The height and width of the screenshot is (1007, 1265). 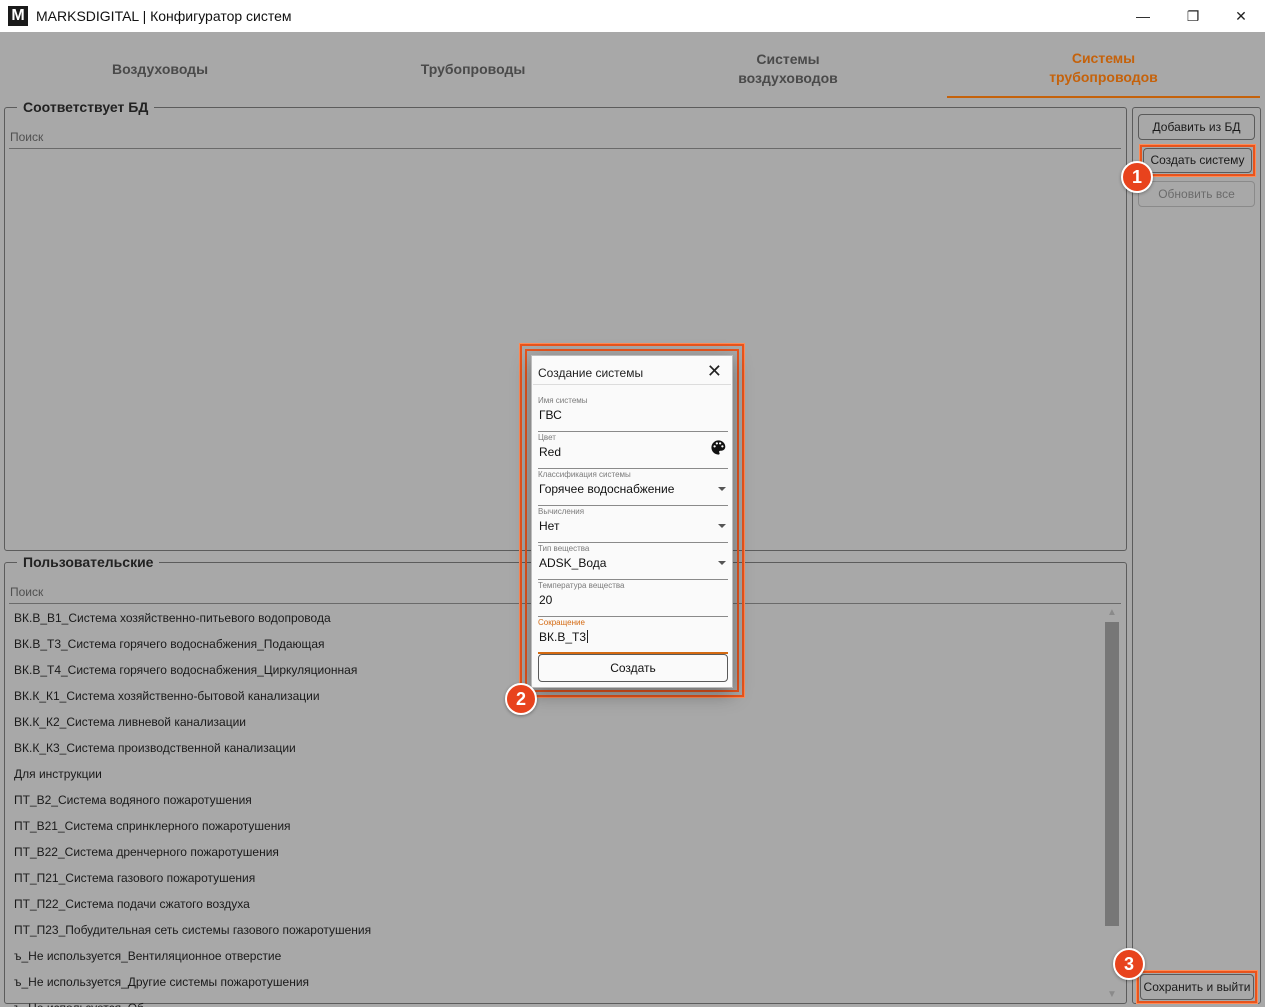 What do you see at coordinates (633, 668) in the screenshot?
I see `create-button: Создать` at bounding box center [633, 668].